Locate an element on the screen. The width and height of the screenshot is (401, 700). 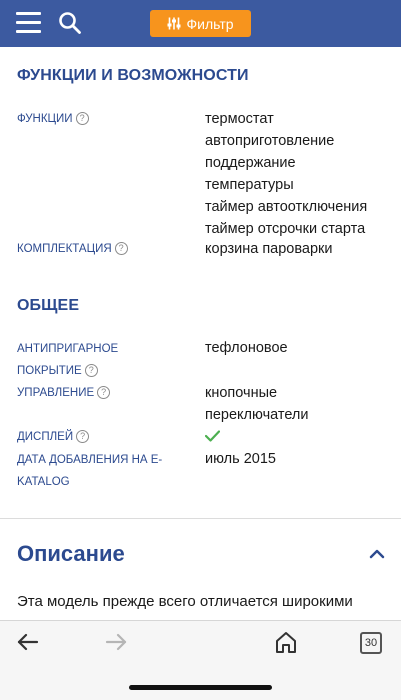
arrow-left-icon is located at coordinates (28, 642).